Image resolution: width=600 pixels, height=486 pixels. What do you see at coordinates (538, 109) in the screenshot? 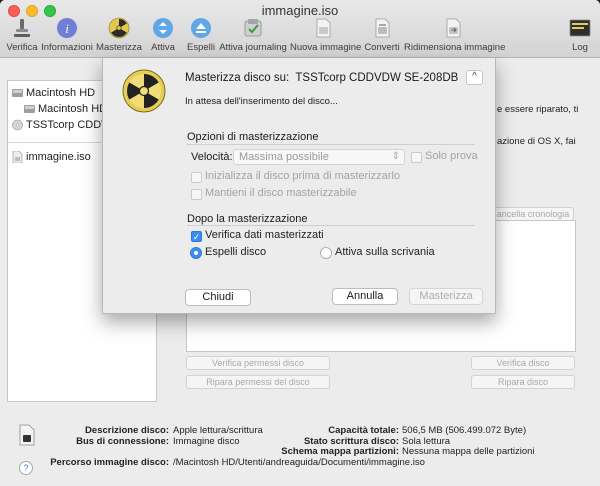
I see `repair-info-text: e essere riparato, ti` at bounding box center [538, 109].